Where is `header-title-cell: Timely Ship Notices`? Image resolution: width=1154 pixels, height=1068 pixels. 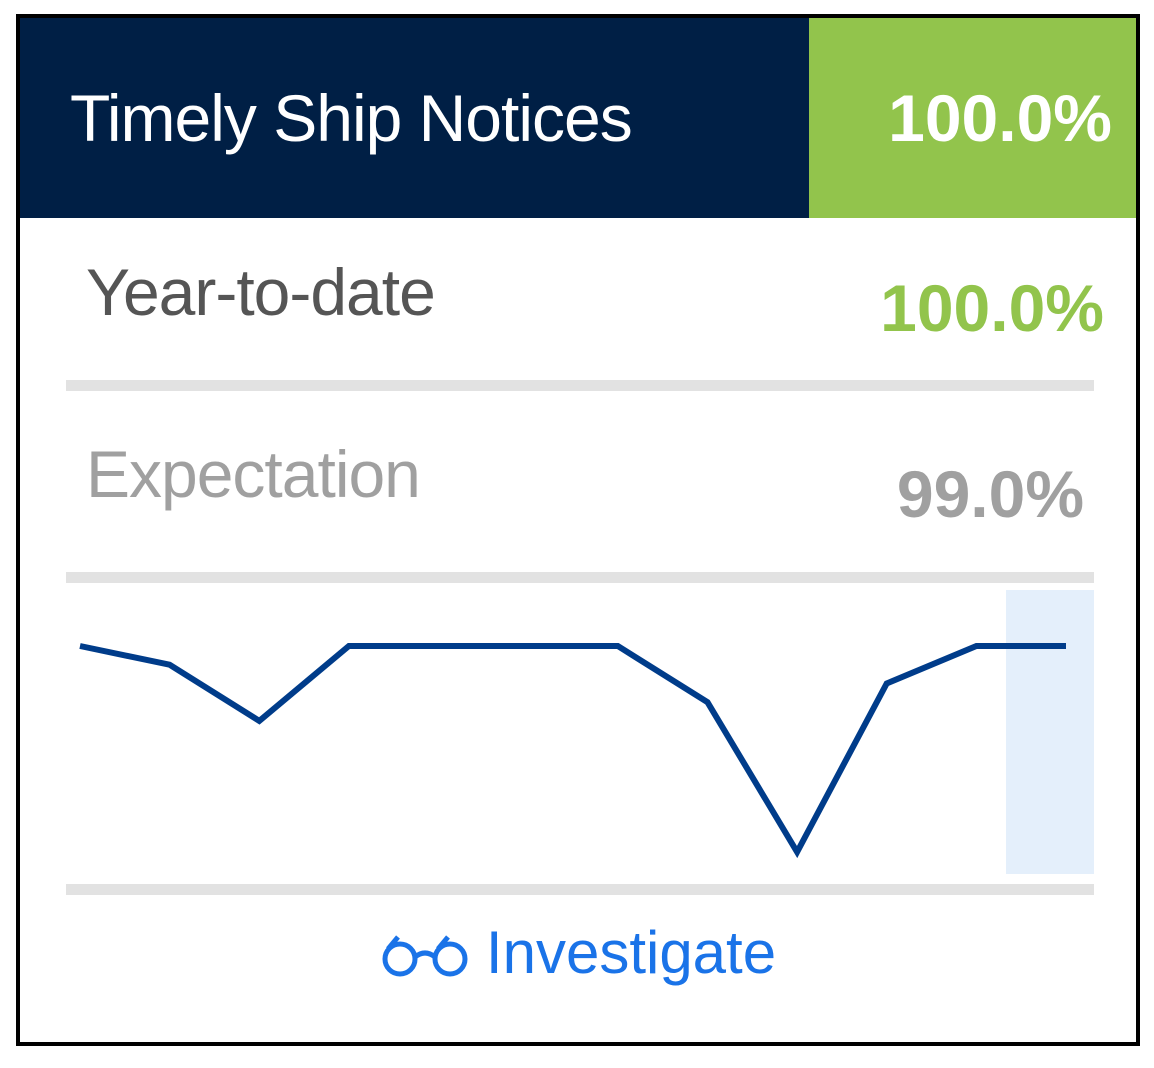
header-title-cell: Timely Ship Notices is located at coordinates (414, 118).